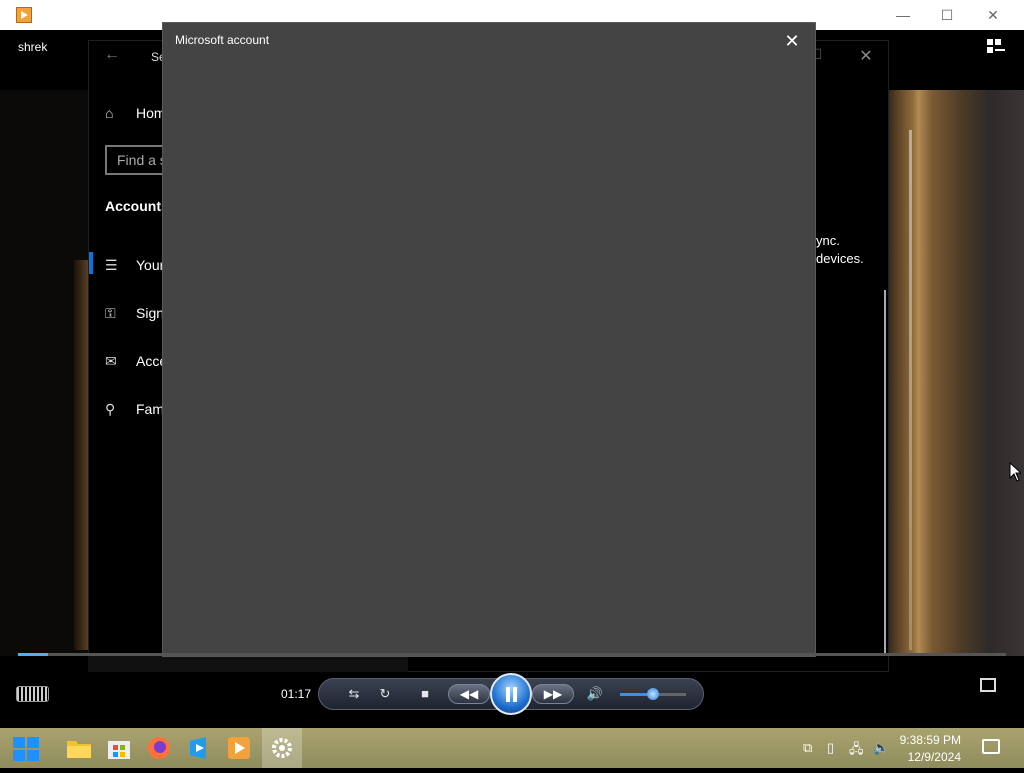 Image resolution: width=1024 pixels, height=773 pixels. I want to click on switch-to-fullscreen-button, so click(988, 685).